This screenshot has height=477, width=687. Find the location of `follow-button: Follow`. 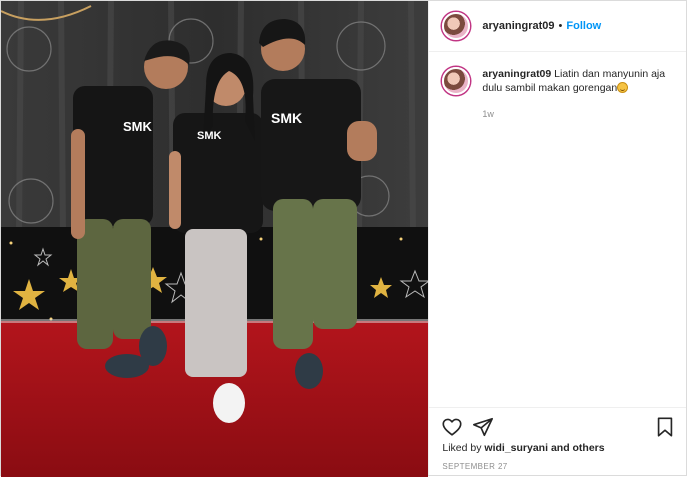

follow-button: Follow is located at coordinates (583, 26).